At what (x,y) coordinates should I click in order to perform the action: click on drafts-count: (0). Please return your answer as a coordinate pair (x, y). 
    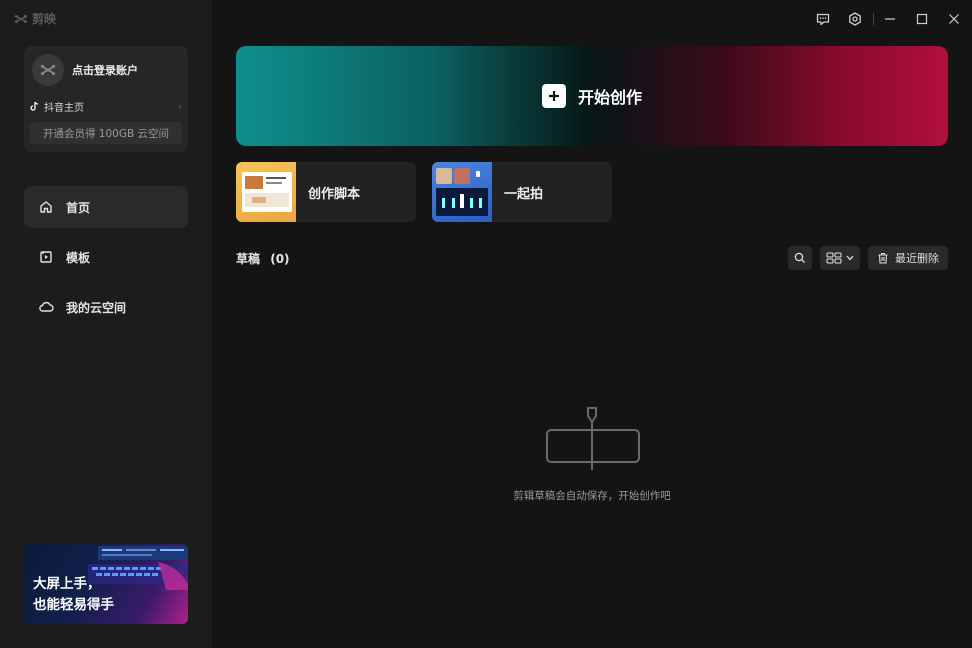
    Looking at the image, I should click on (280, 259).